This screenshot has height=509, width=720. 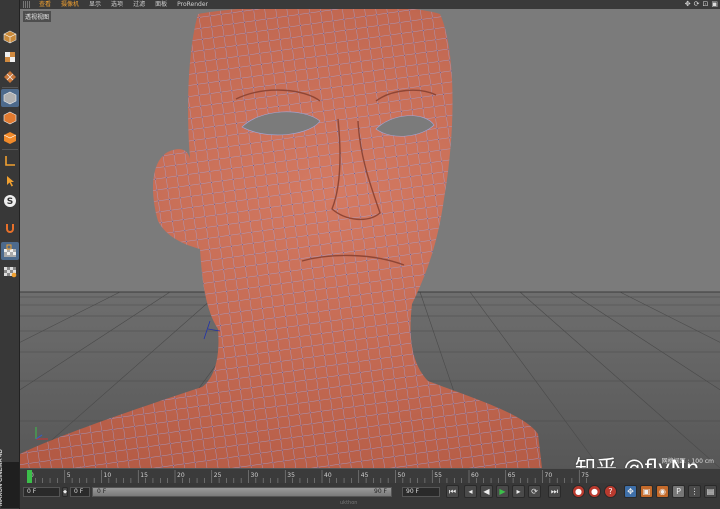 What do you see at coordinates (438, 475) in the screenshot?
I see `timeline-tick-label: 55` at bounding box center [438, 475].